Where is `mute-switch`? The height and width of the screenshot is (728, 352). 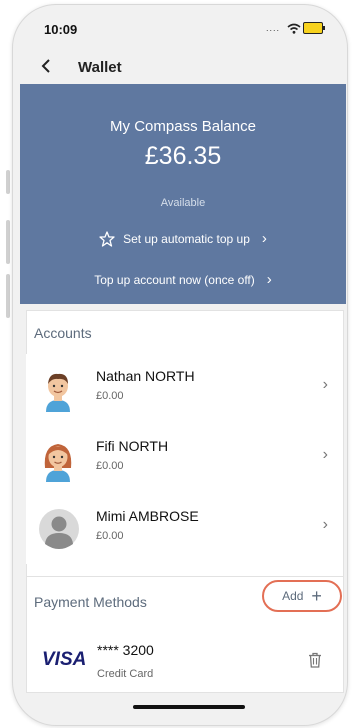 mute-switch is located at coordinates (8, 182).